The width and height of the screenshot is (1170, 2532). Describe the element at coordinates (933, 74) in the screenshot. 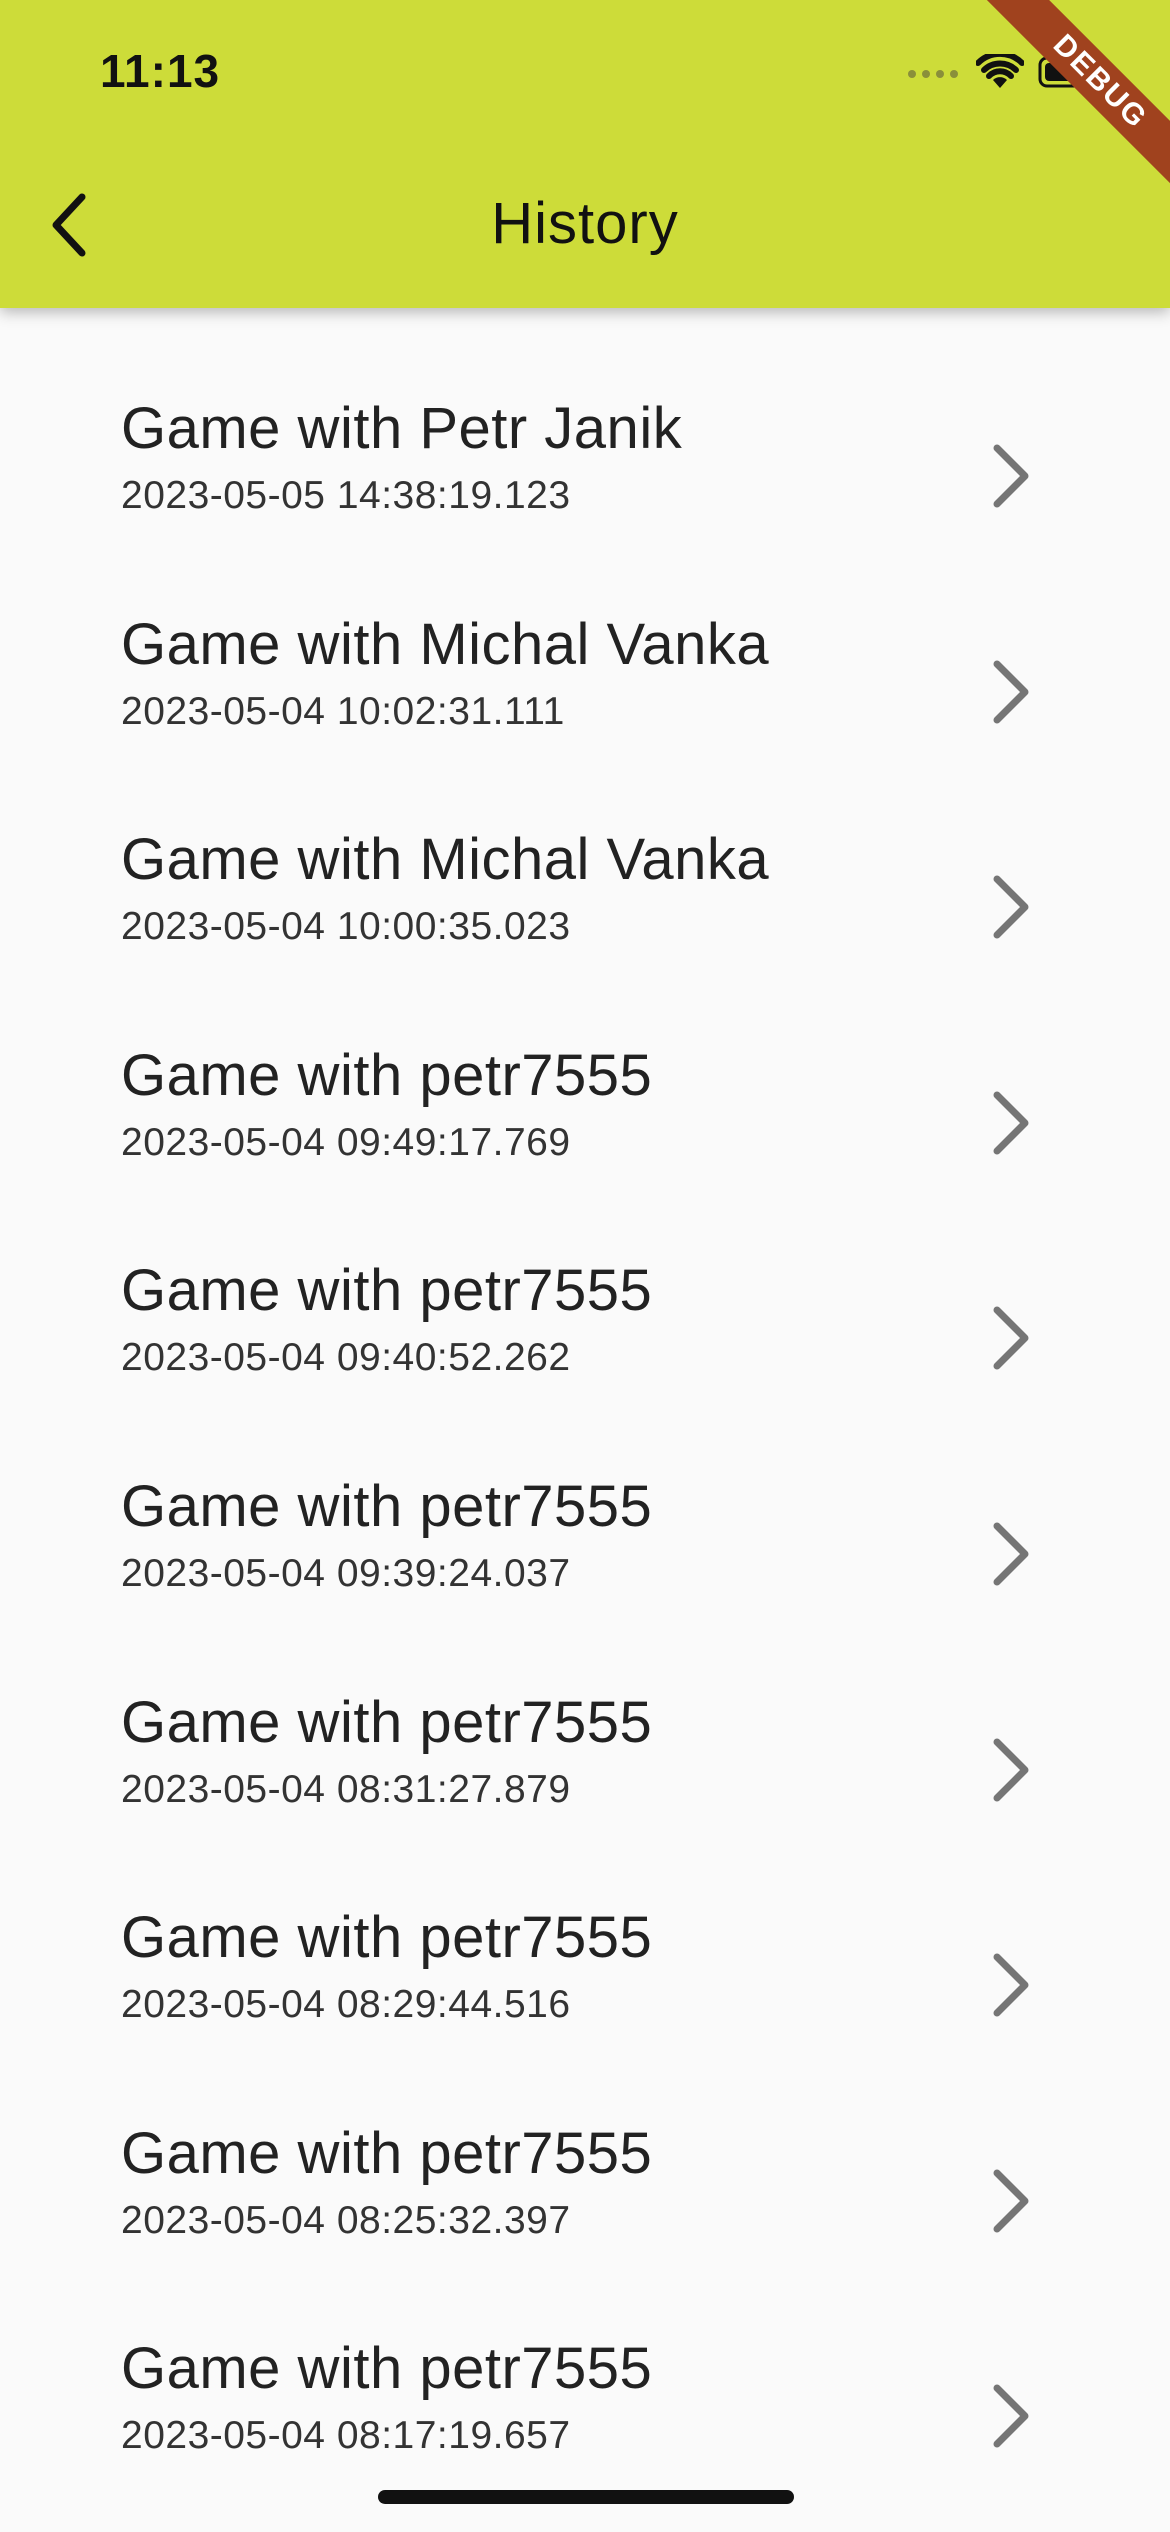

I see `cellular-signal-icon` at that location.